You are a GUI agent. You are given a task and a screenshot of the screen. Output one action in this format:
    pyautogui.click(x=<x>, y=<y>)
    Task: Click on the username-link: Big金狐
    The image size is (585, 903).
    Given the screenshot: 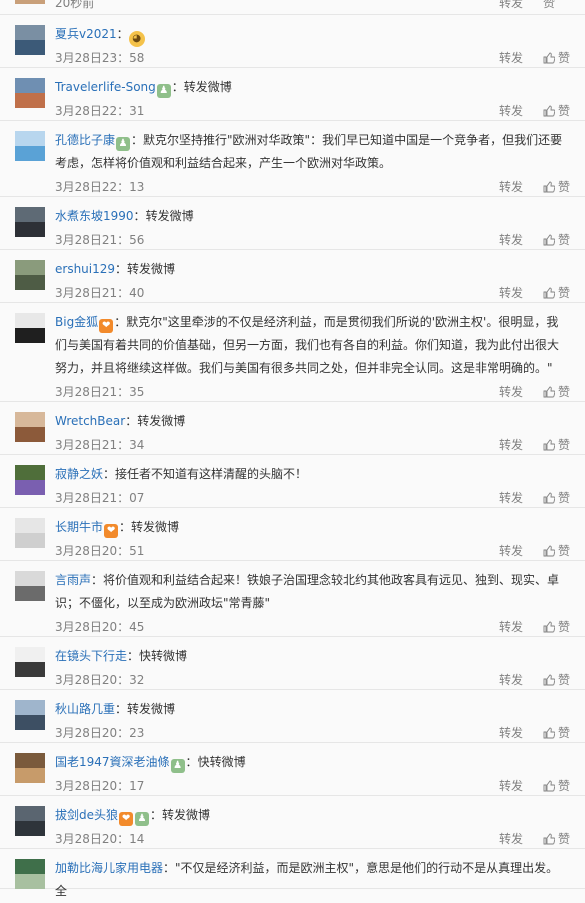 What is the action you would take?
    pyautogui.click(x=76, y=322)
    